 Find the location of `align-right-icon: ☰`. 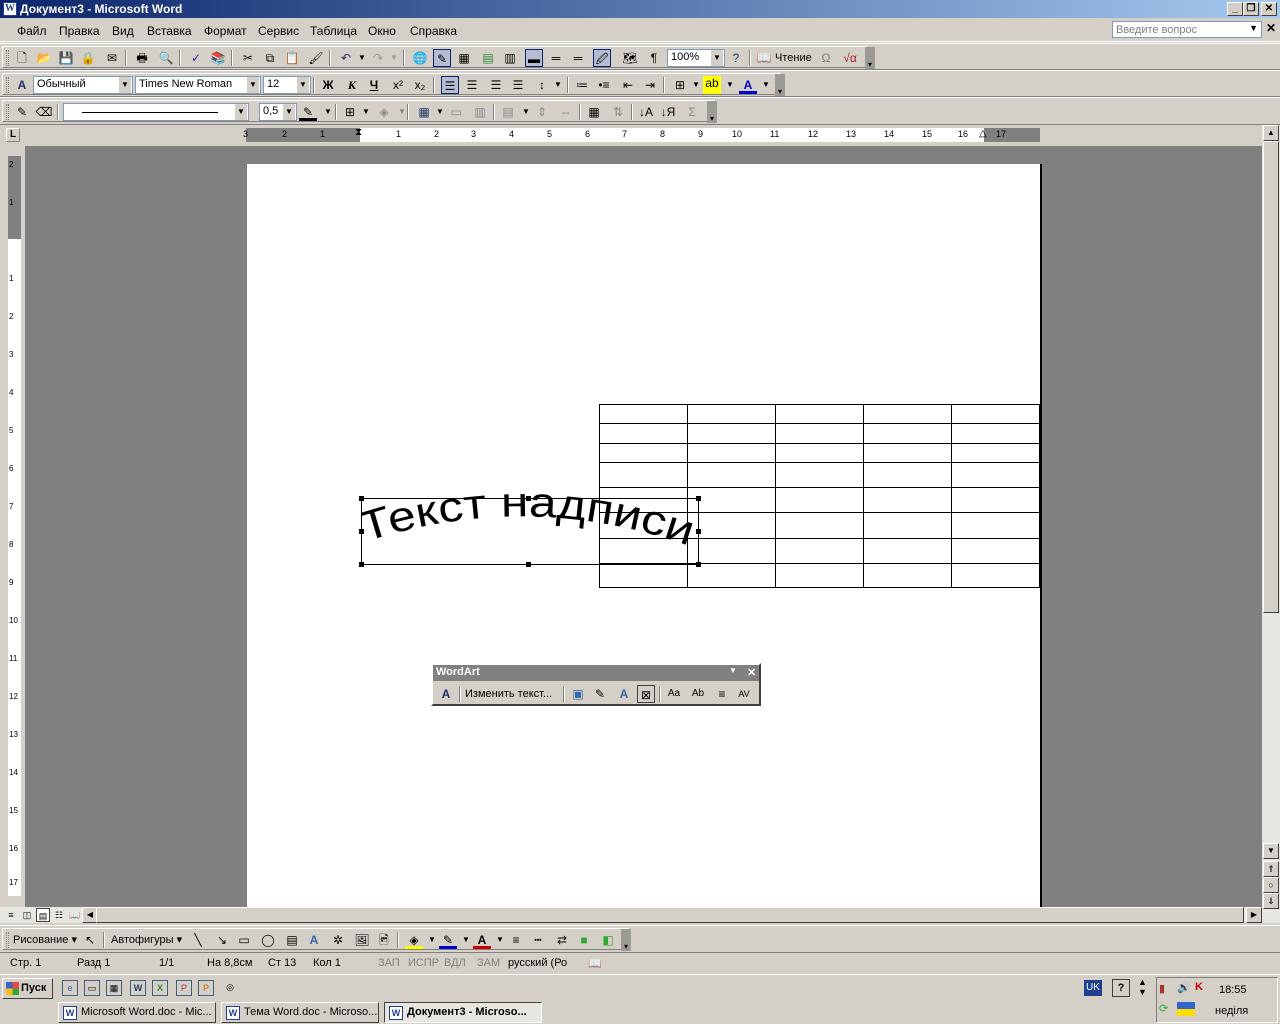

align-right-icon: ☰ is located at coordinates (496, 85).